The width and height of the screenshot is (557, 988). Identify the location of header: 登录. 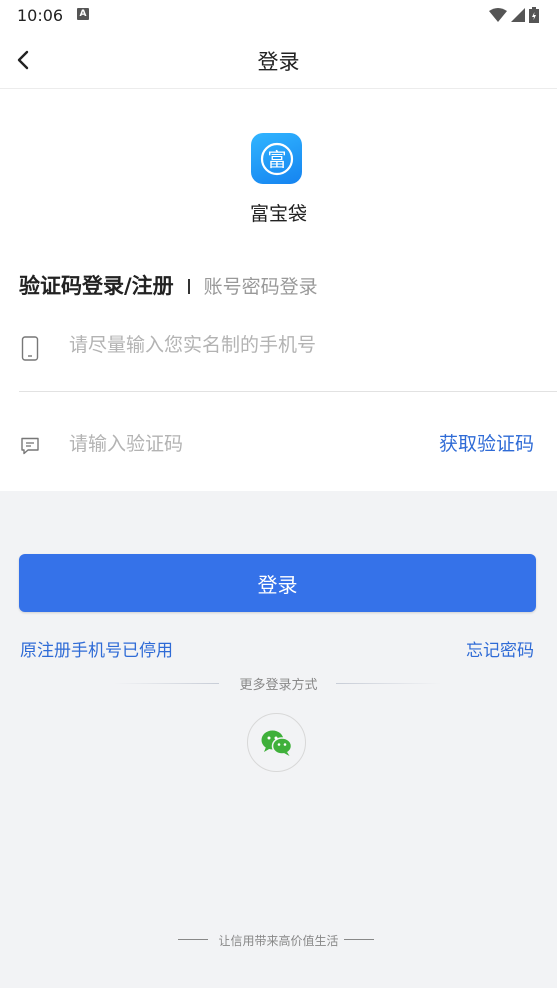
(278, 60).